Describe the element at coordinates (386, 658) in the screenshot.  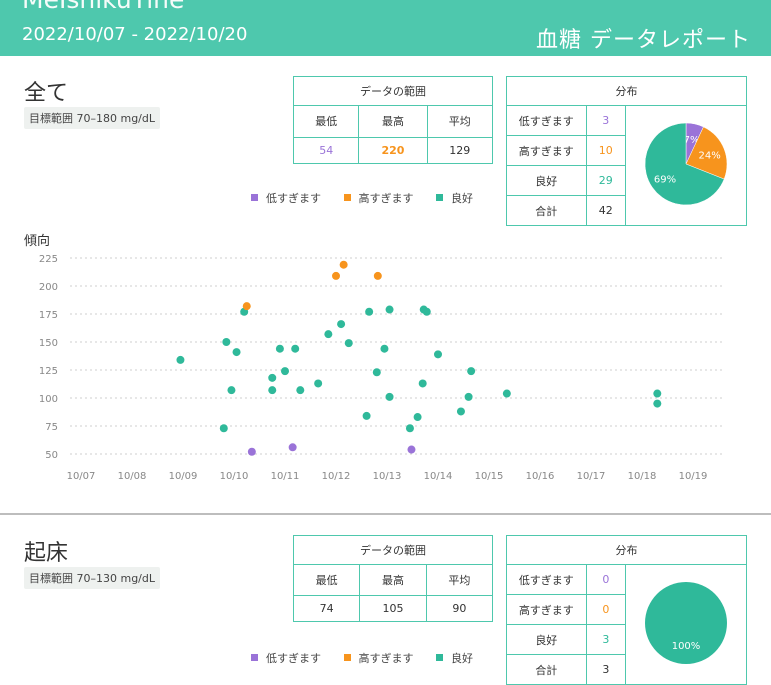
I see `legend-label-high: 高すぎます` at that location.